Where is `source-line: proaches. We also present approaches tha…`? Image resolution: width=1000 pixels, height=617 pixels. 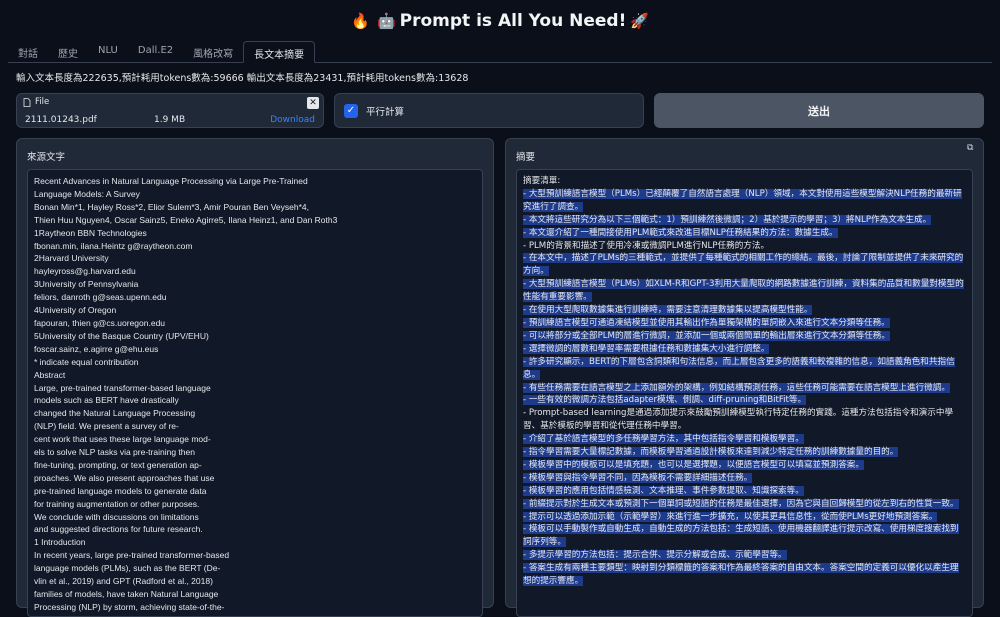 source-line: proaches. We also present approaches tha… is located at coordinates (124, 477).